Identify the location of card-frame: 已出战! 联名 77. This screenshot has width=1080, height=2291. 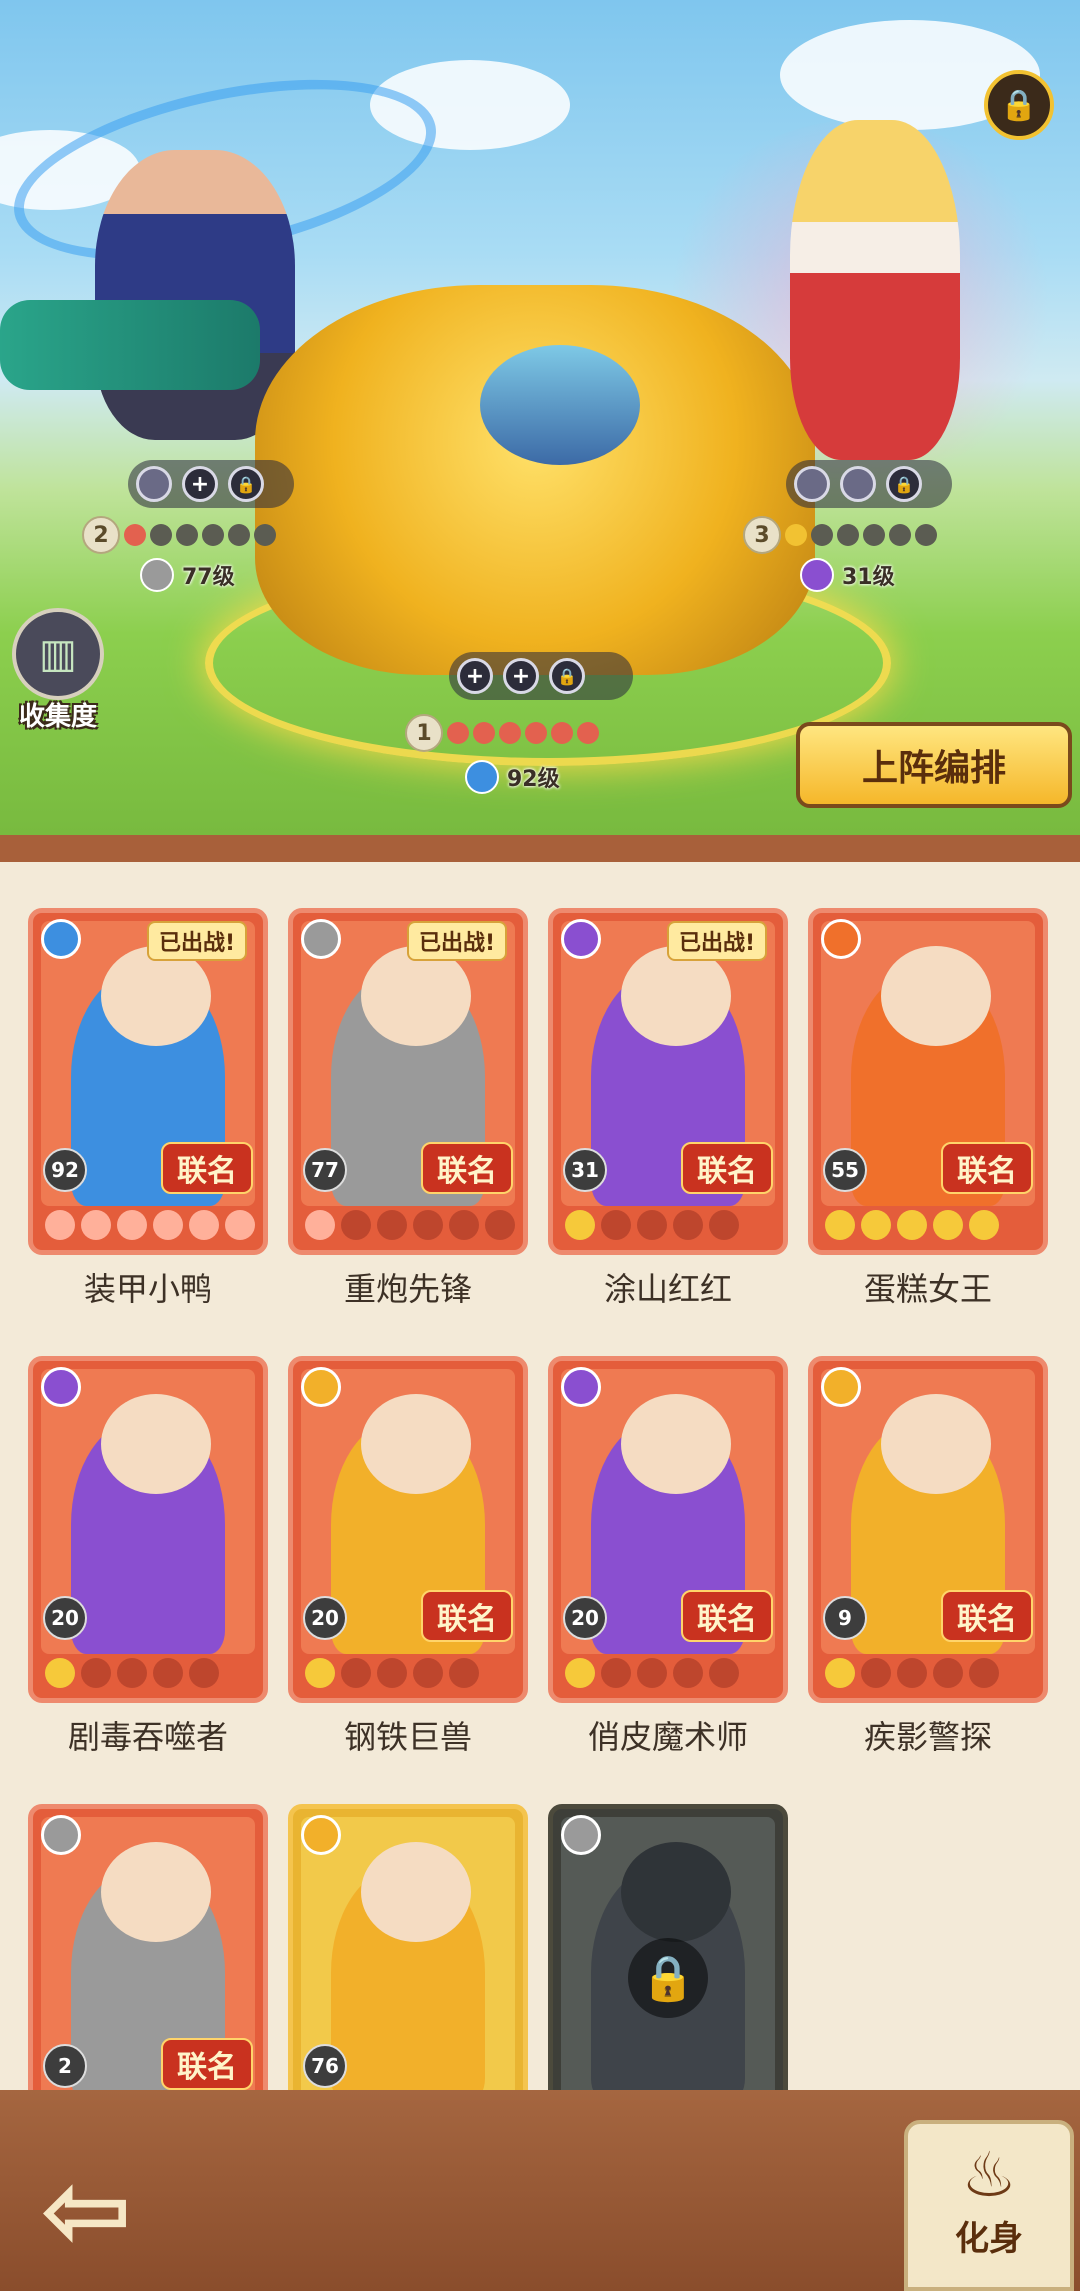
(408, 1081).